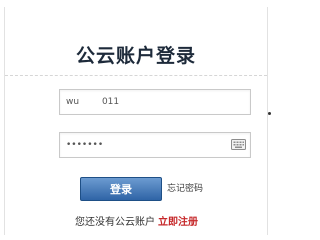 Image resolution: width=320 pixels, height=240 pixels. Describe the element at coordinates (121, 189) in the screenshot. I see `login-button: 登录` at that location.